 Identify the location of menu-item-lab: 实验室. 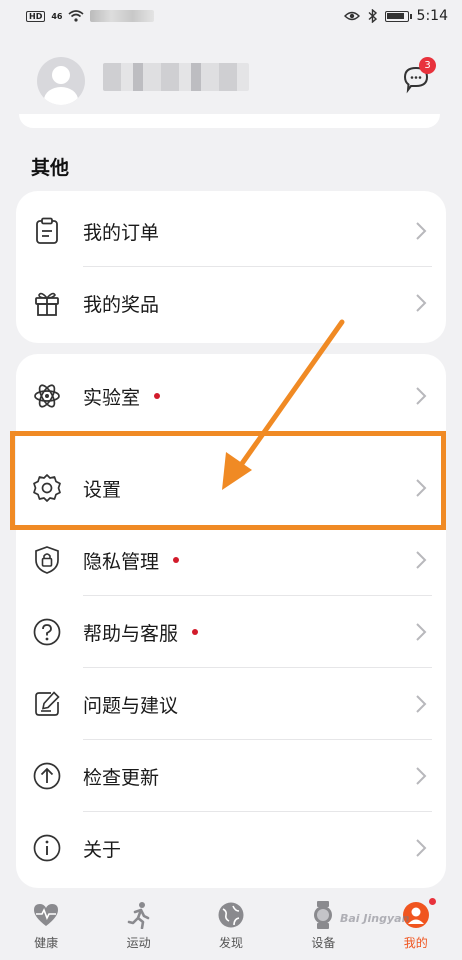
(231, 396).